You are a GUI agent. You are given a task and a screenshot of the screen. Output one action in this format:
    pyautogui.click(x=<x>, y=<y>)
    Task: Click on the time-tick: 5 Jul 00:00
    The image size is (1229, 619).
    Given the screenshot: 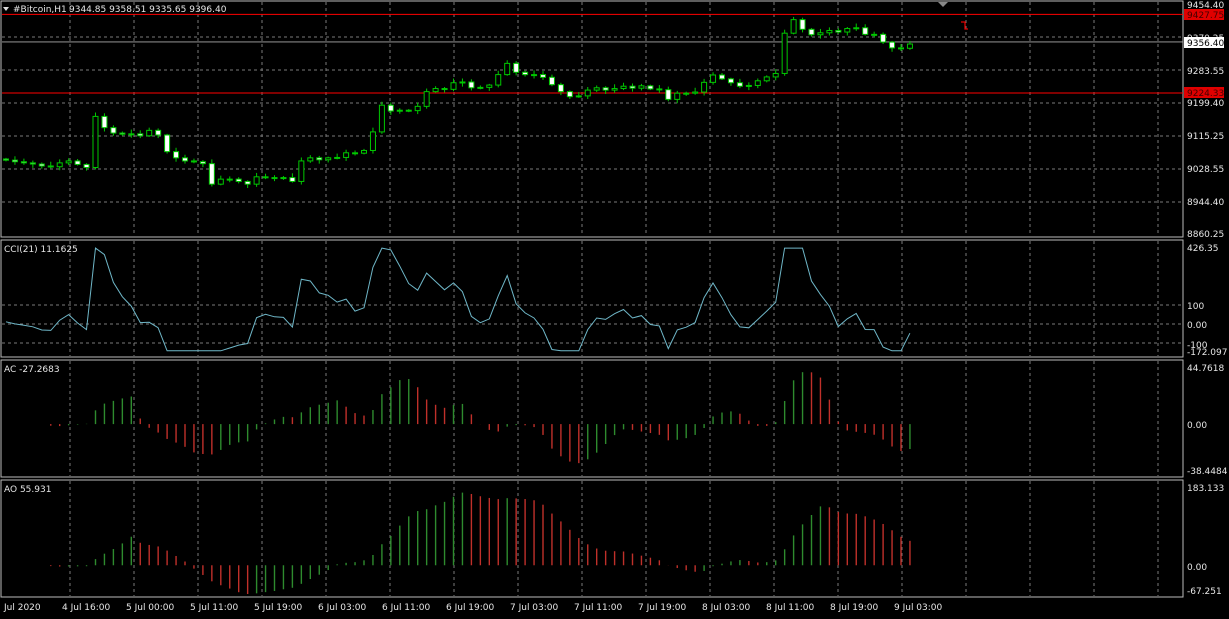 What is the action you would take?
    pyautogui.click(x=150, y=608)
    